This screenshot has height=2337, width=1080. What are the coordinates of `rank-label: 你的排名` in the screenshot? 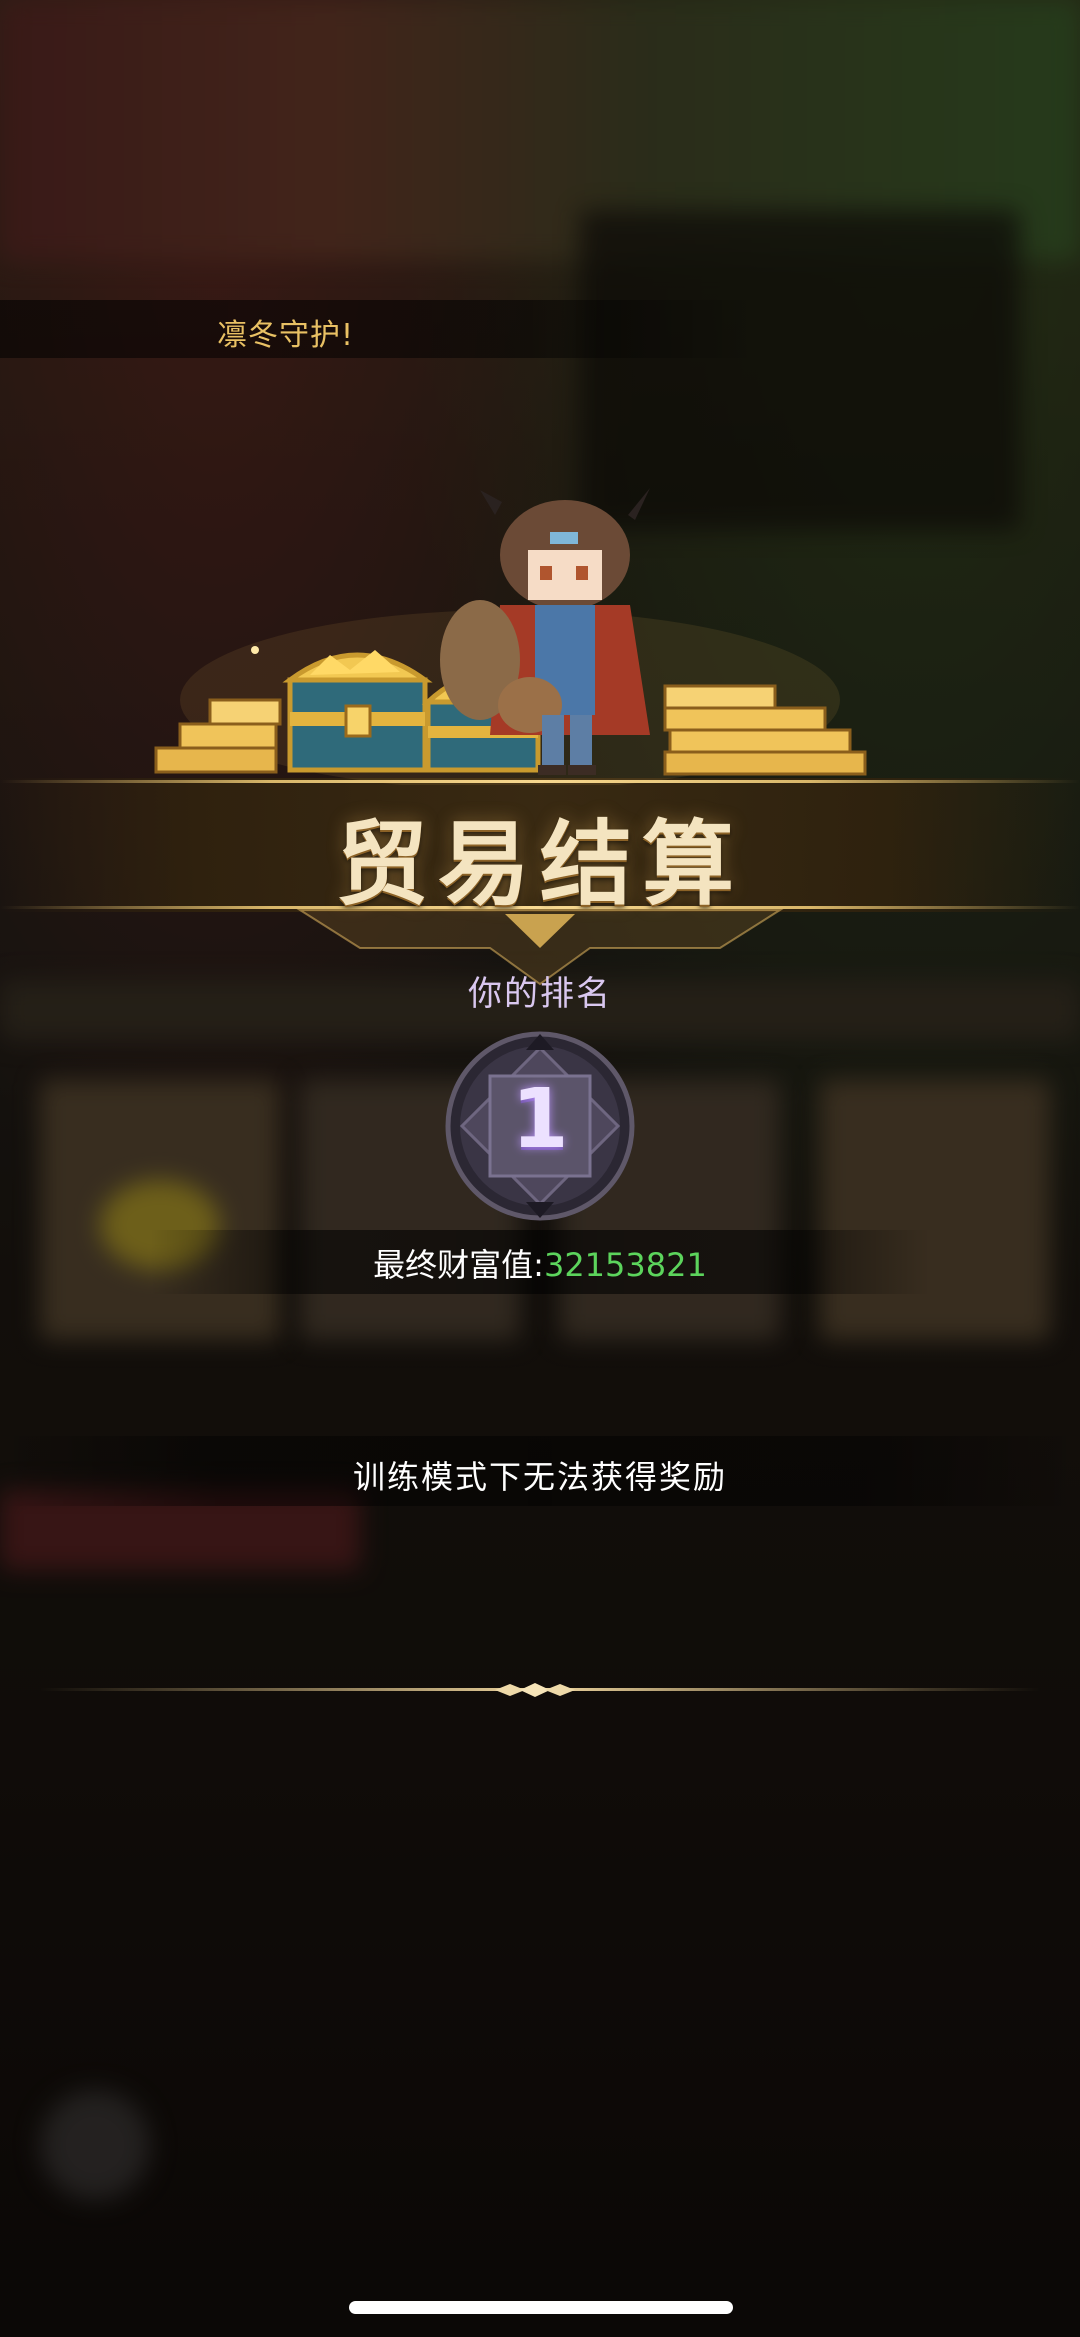 It's located at (540, 994).